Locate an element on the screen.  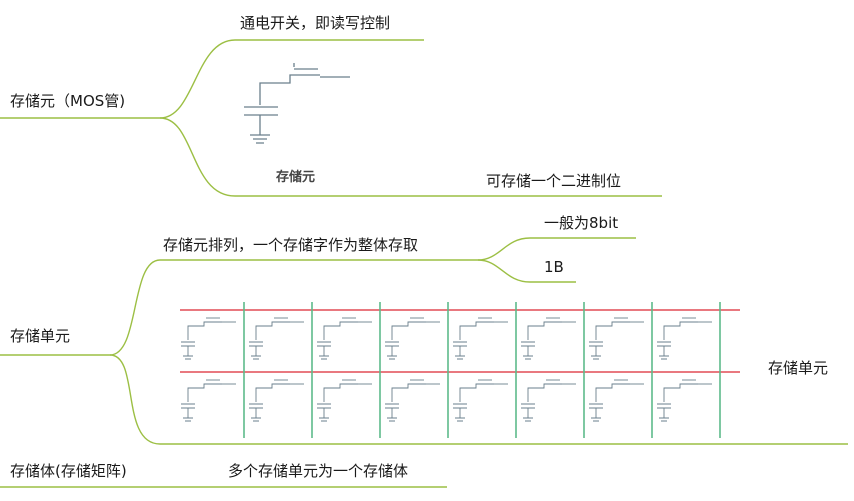
child-multi-units: 多个存储单元为一个存储体 is located at coordinates (318, 471).